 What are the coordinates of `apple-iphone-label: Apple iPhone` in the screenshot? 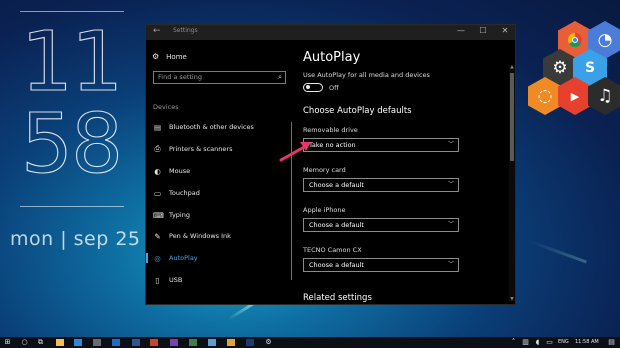 It's located at (324, 210).